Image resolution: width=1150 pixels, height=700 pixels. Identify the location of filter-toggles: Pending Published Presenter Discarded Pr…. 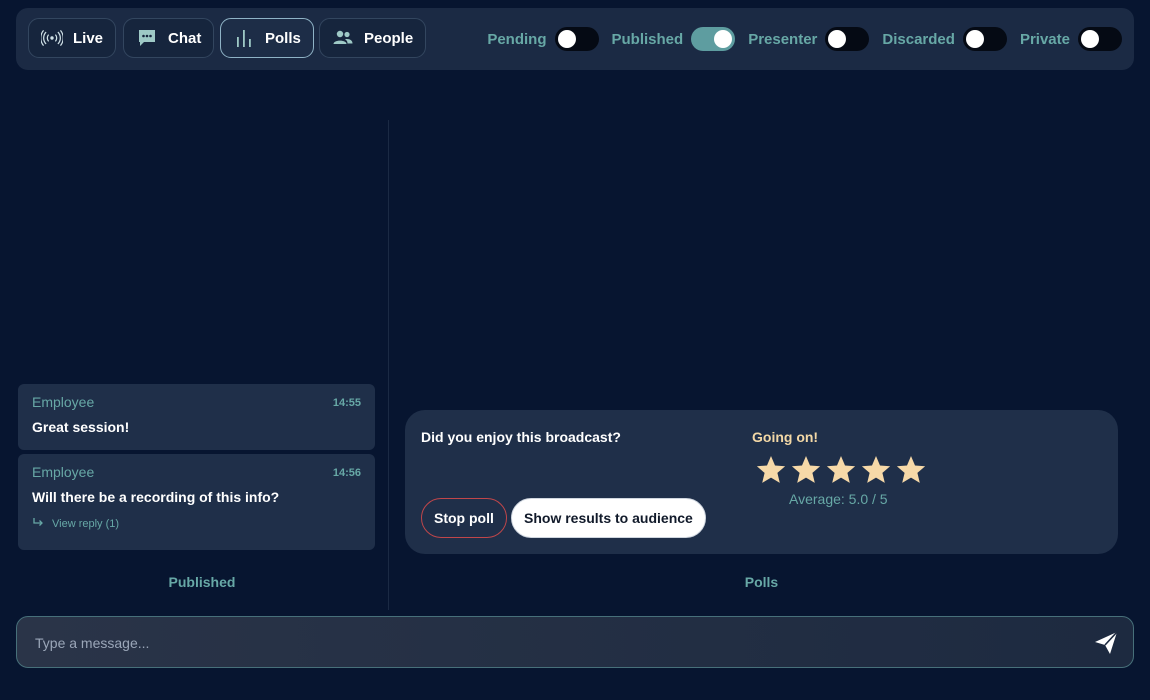
(798, 39).